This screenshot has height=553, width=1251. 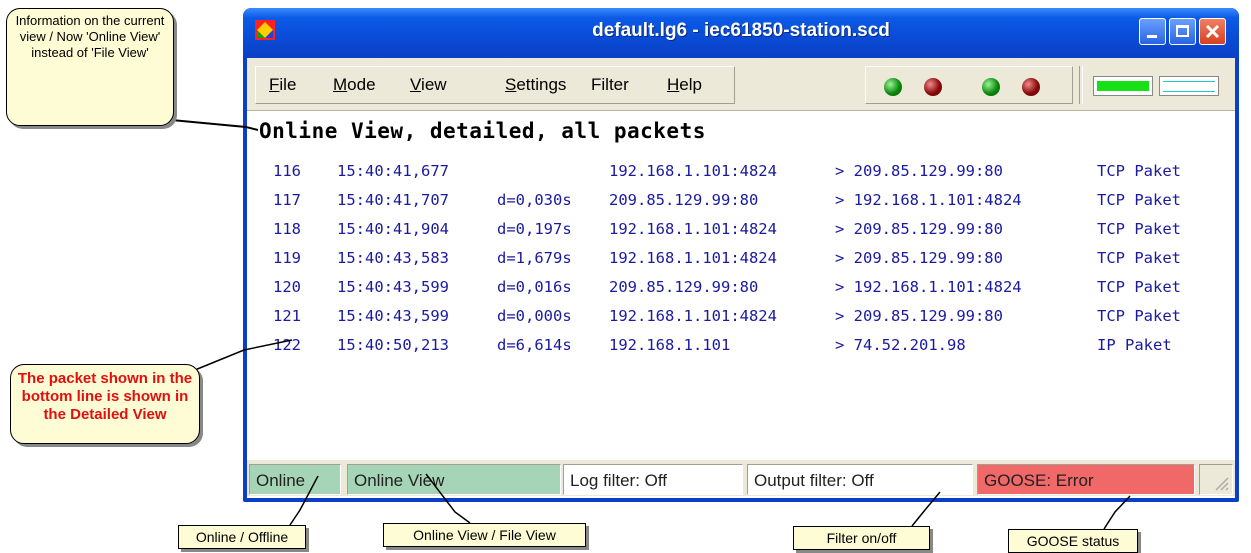 I want to click on callout-filter: Filter on/off, so click(x=861, y=538).